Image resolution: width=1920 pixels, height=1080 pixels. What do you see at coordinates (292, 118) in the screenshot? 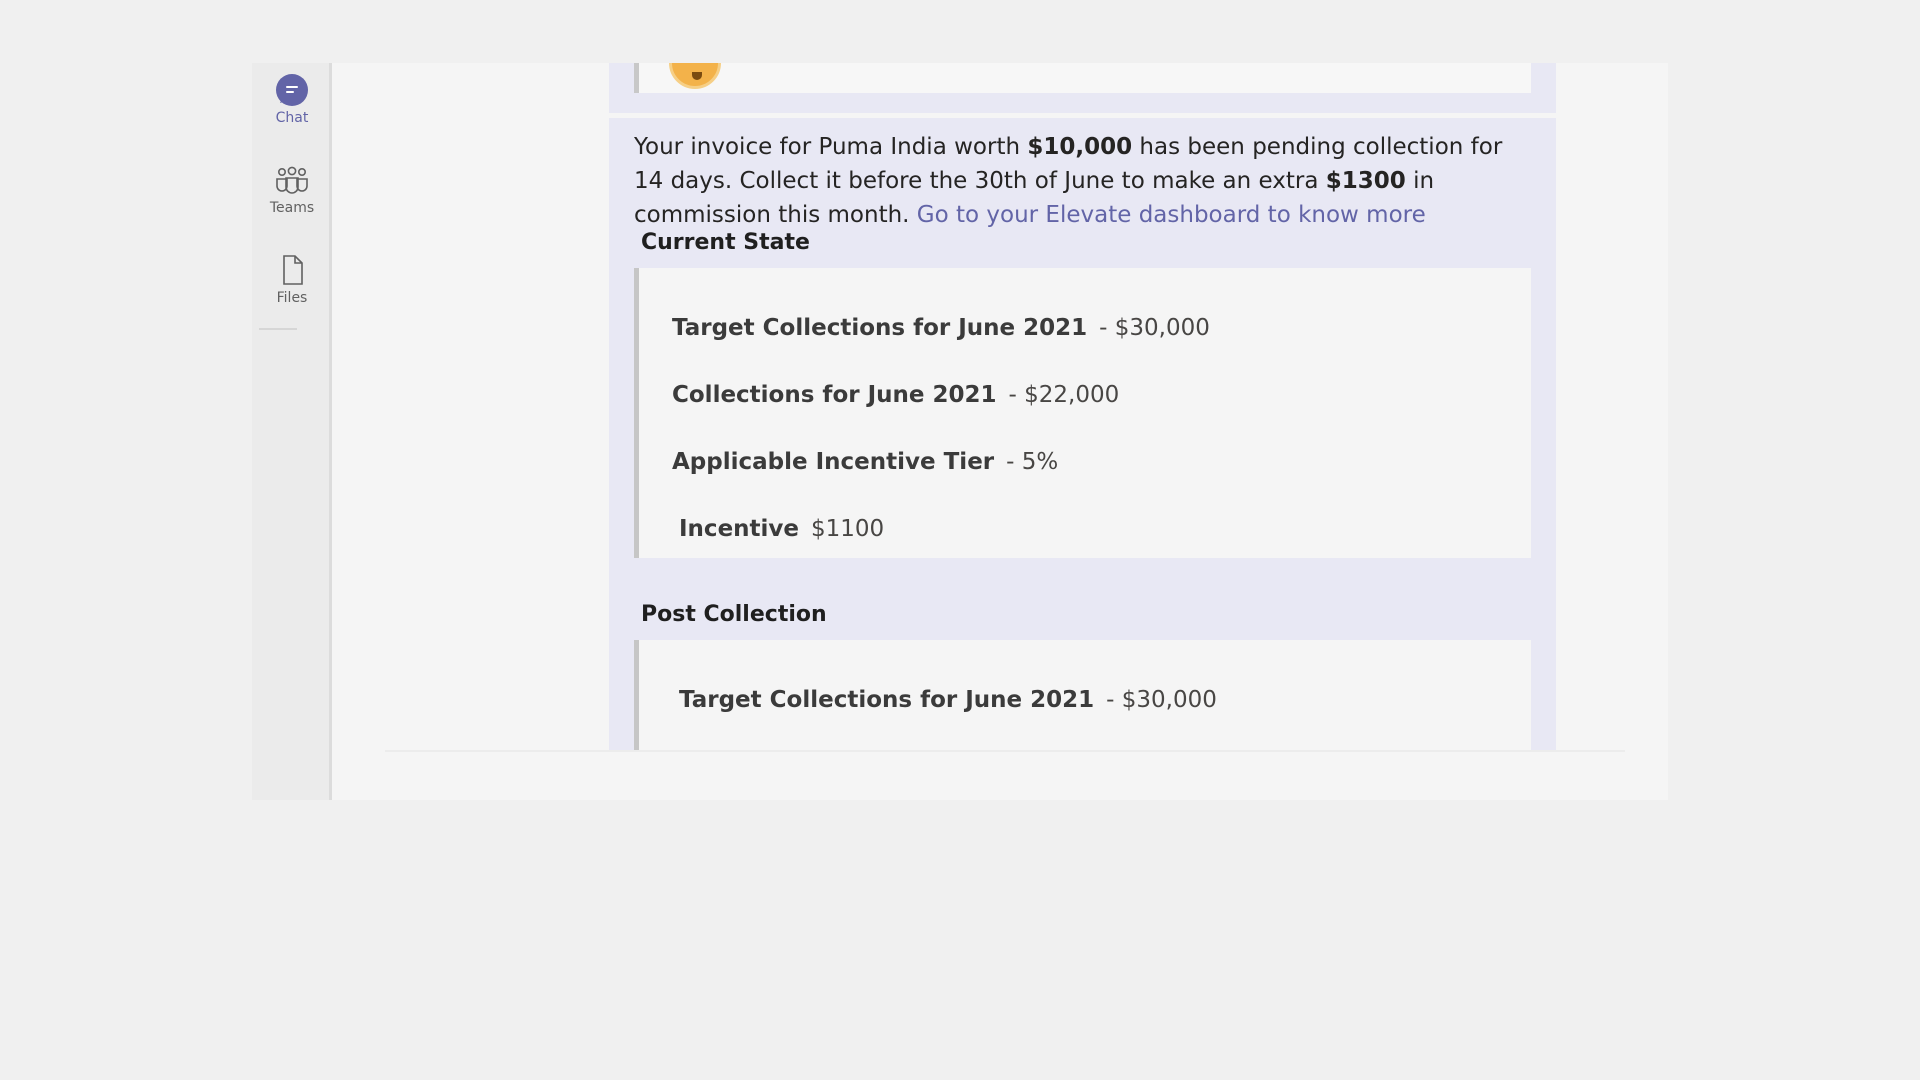
I see `rail-item-label: Chat` at bounding box center [292, 118].